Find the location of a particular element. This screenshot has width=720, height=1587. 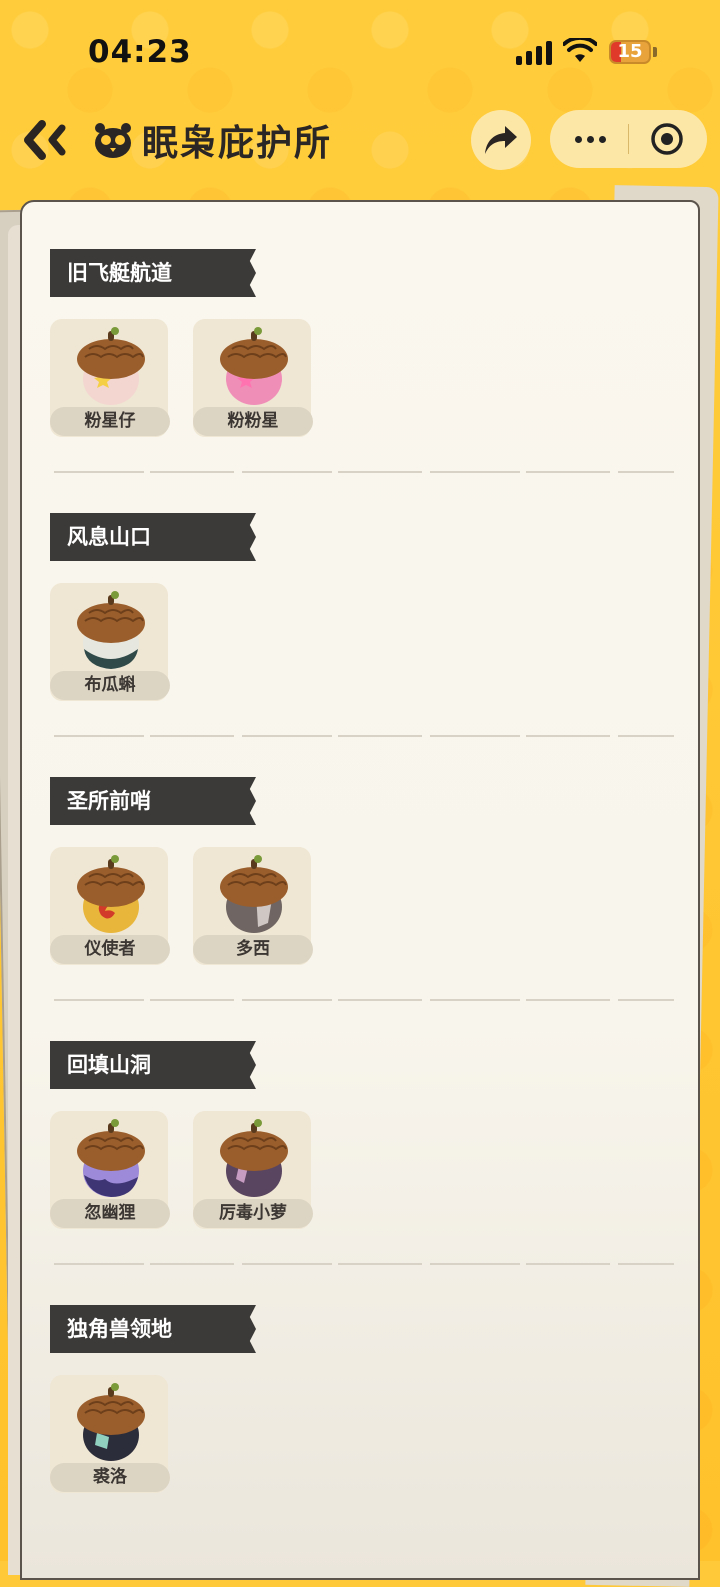

miniprogram-capsule is located at coordinates (628, 139).